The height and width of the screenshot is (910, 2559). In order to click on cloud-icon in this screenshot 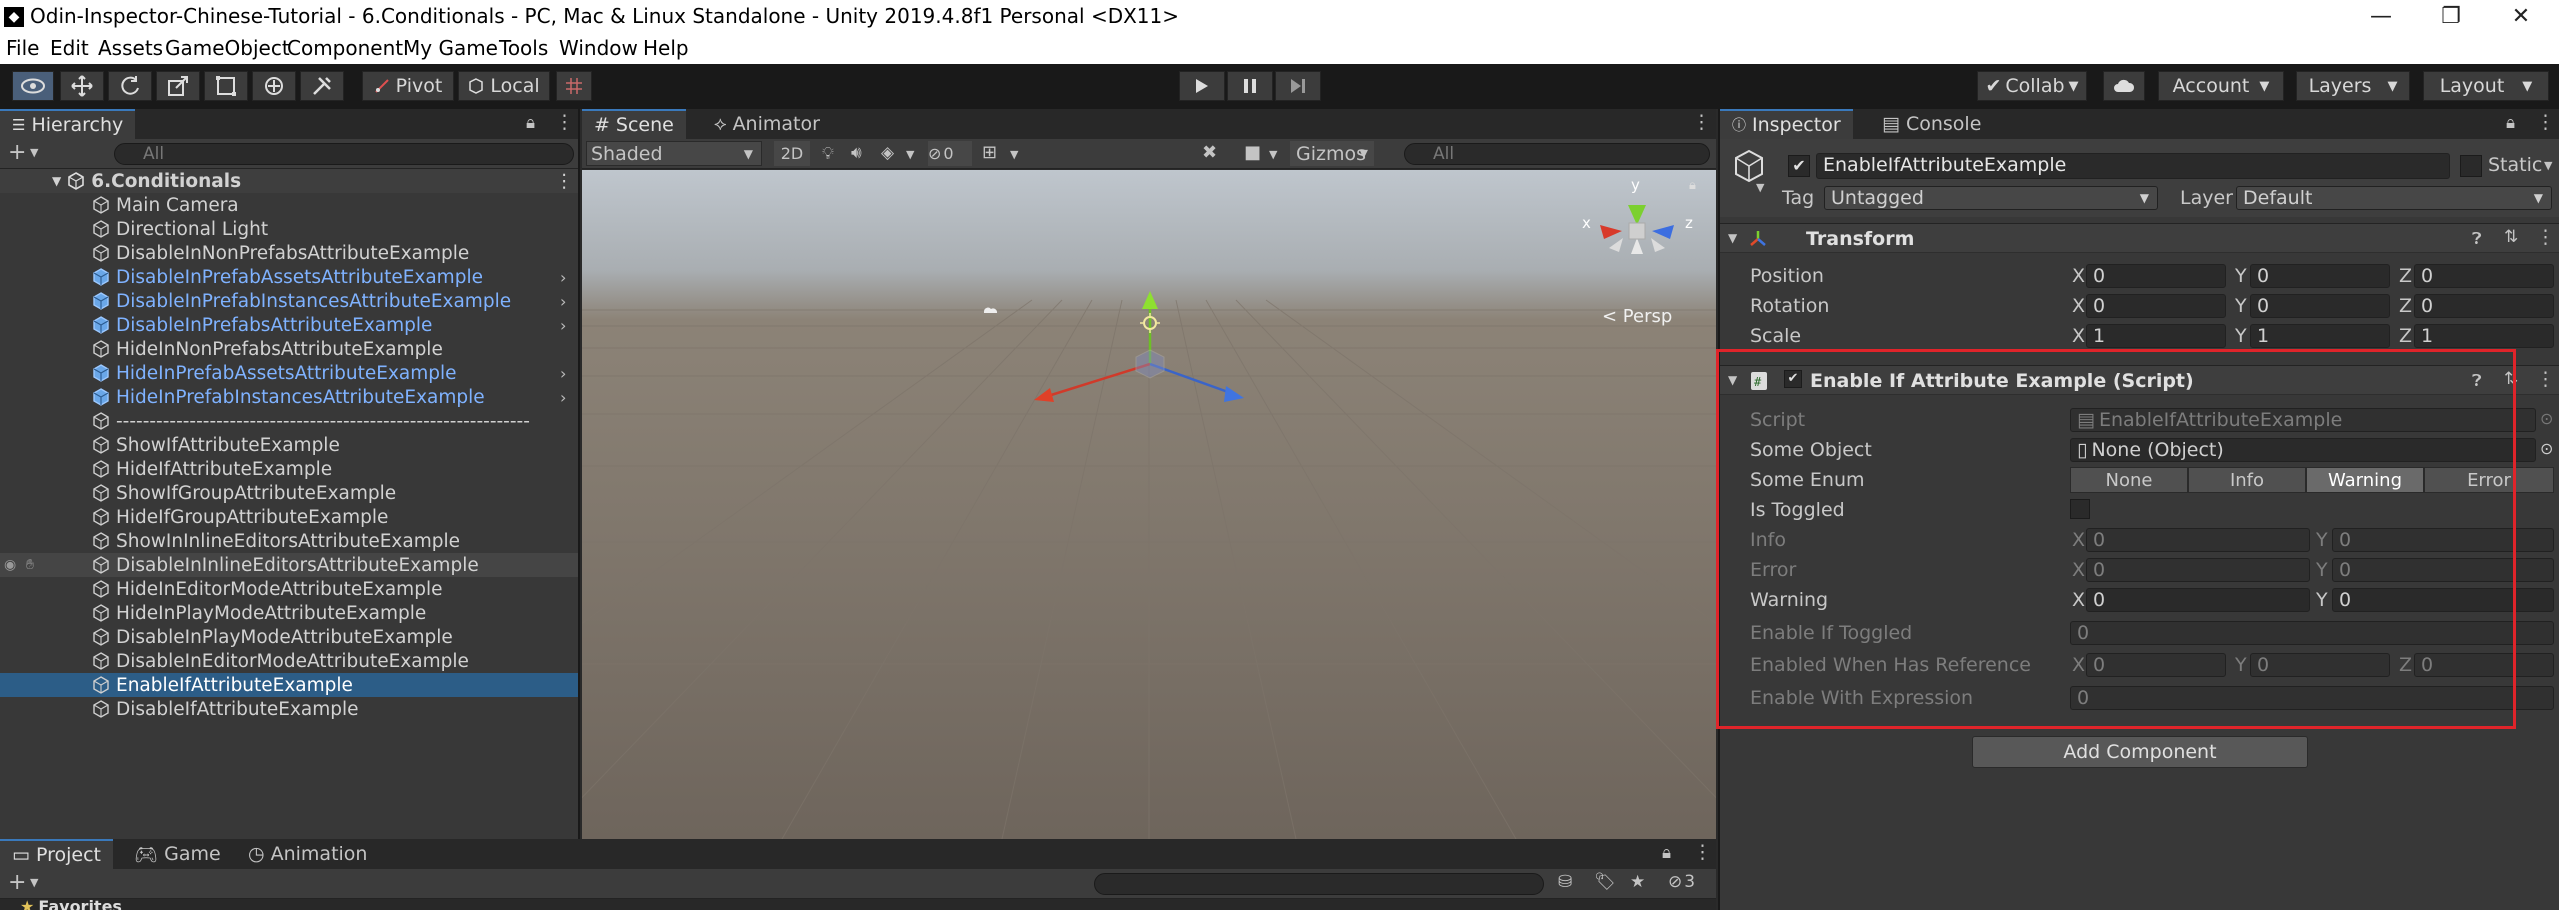, I will do `click(2124, 86)`.